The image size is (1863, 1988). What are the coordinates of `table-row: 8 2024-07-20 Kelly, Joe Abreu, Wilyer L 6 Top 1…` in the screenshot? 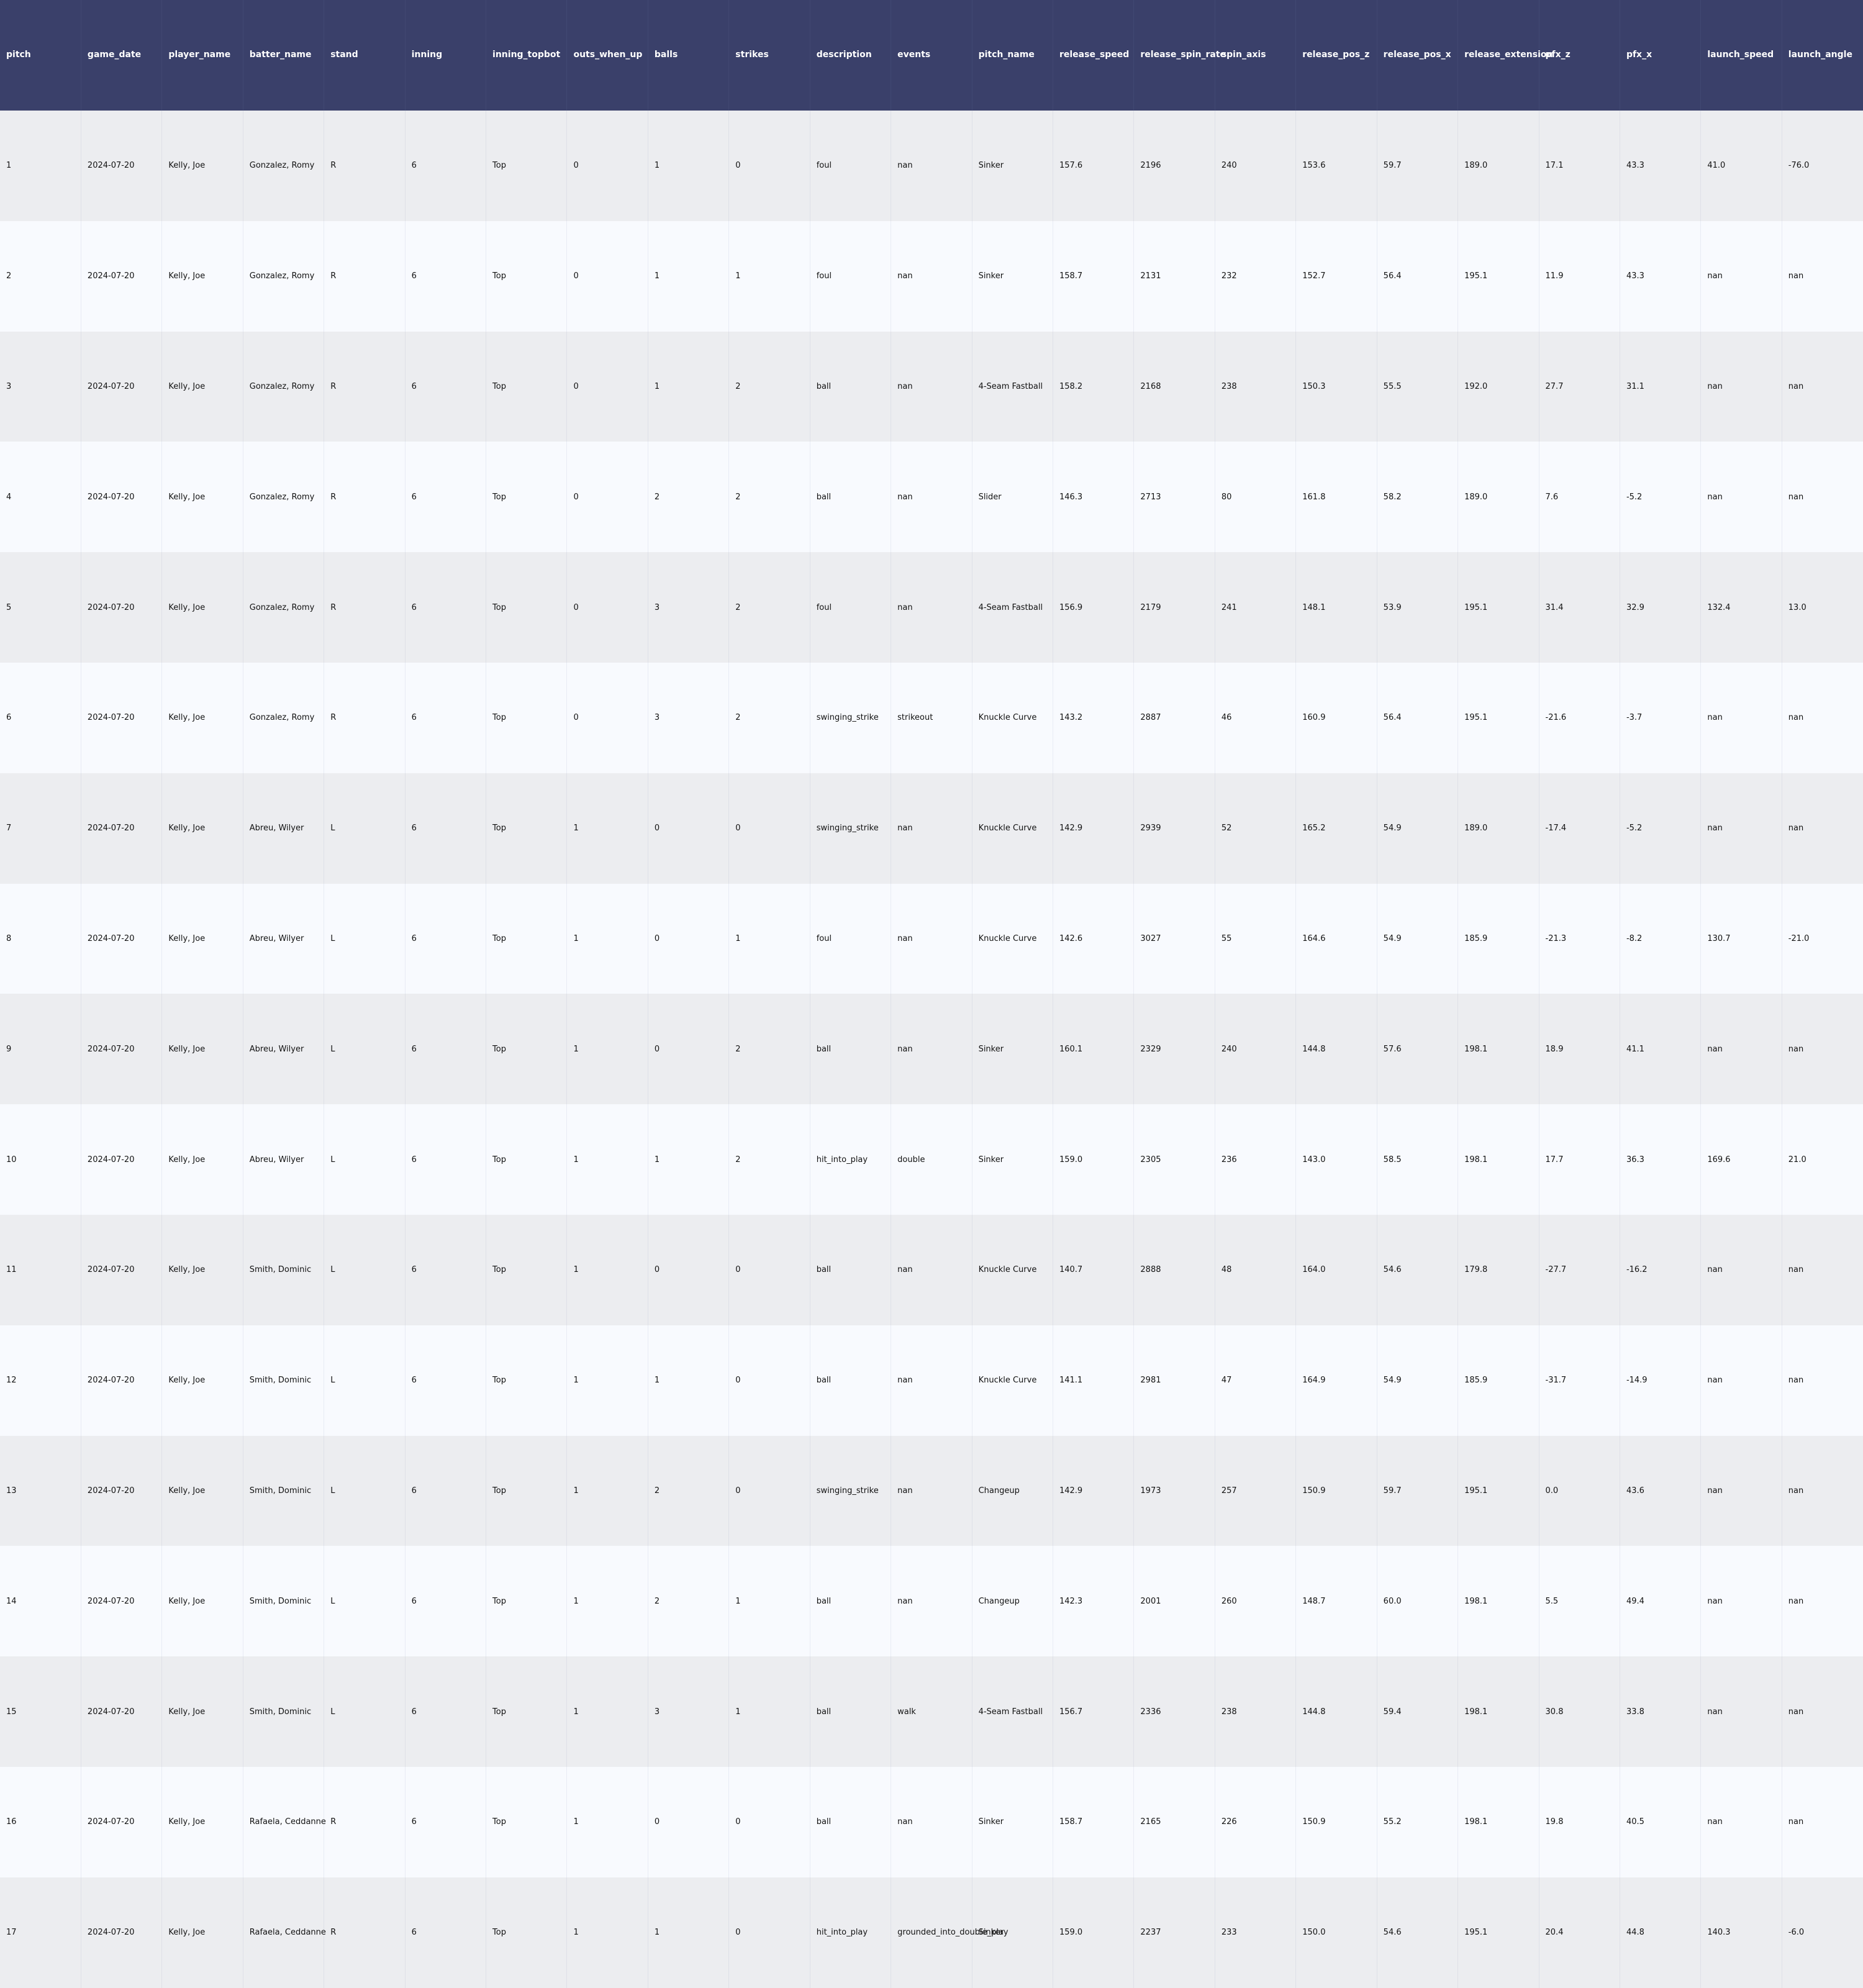 It's located at (931, 938).